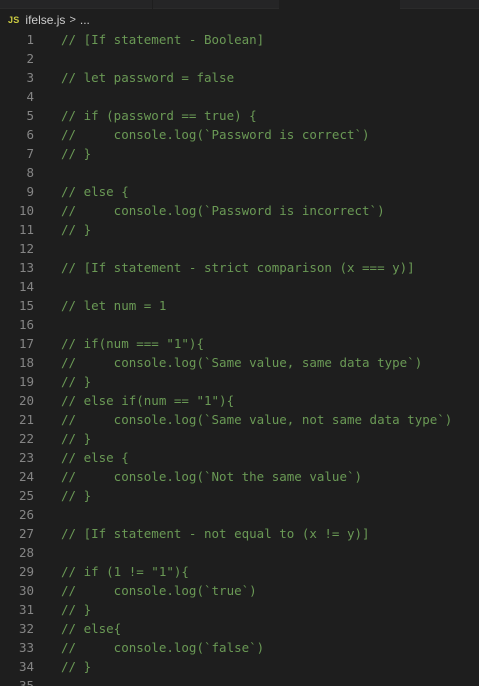 The width and height of the screenshot is (479, 686). I want to click on code-line: 28, so click(239, 552).